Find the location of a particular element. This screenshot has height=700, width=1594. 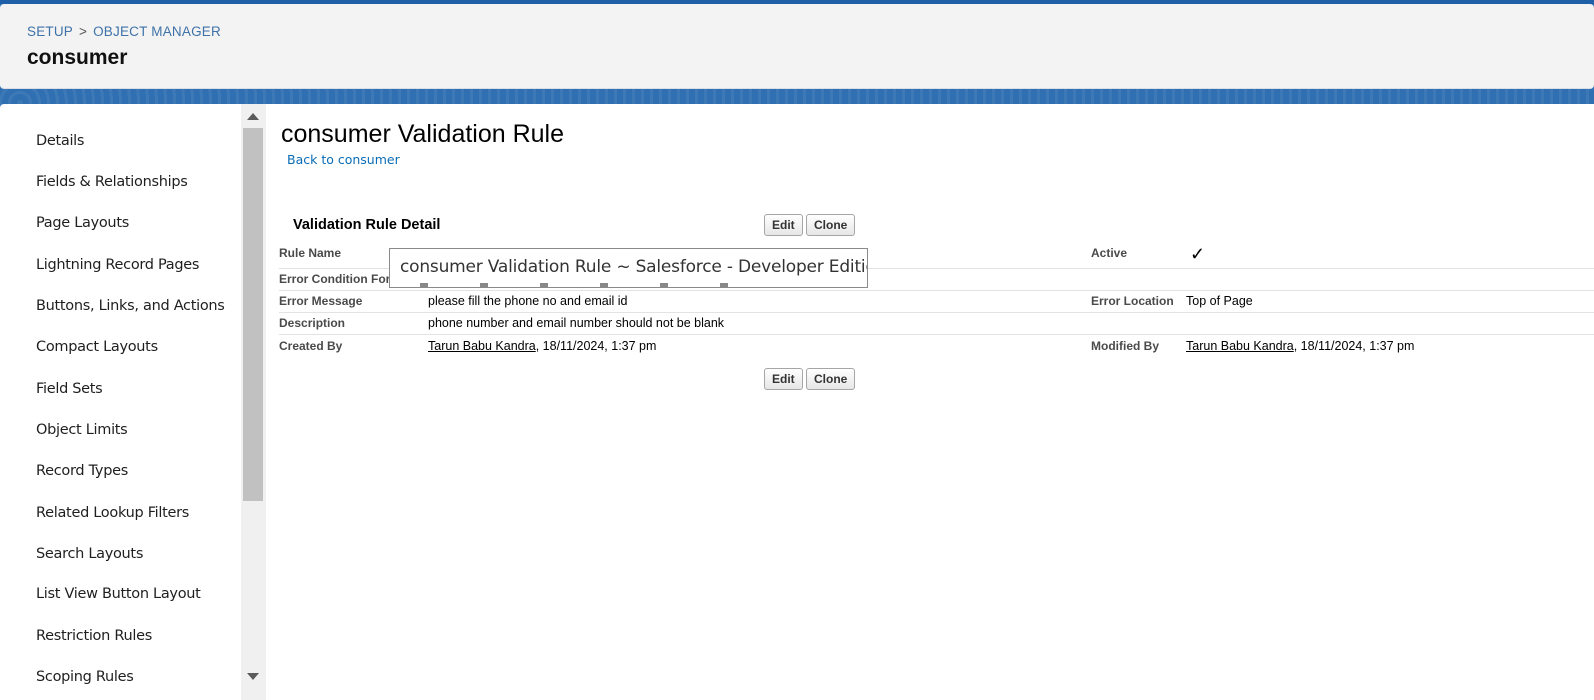

sidebar-item-list-view-button-layout: List View Button Layout is located at coordinates (118, 594).